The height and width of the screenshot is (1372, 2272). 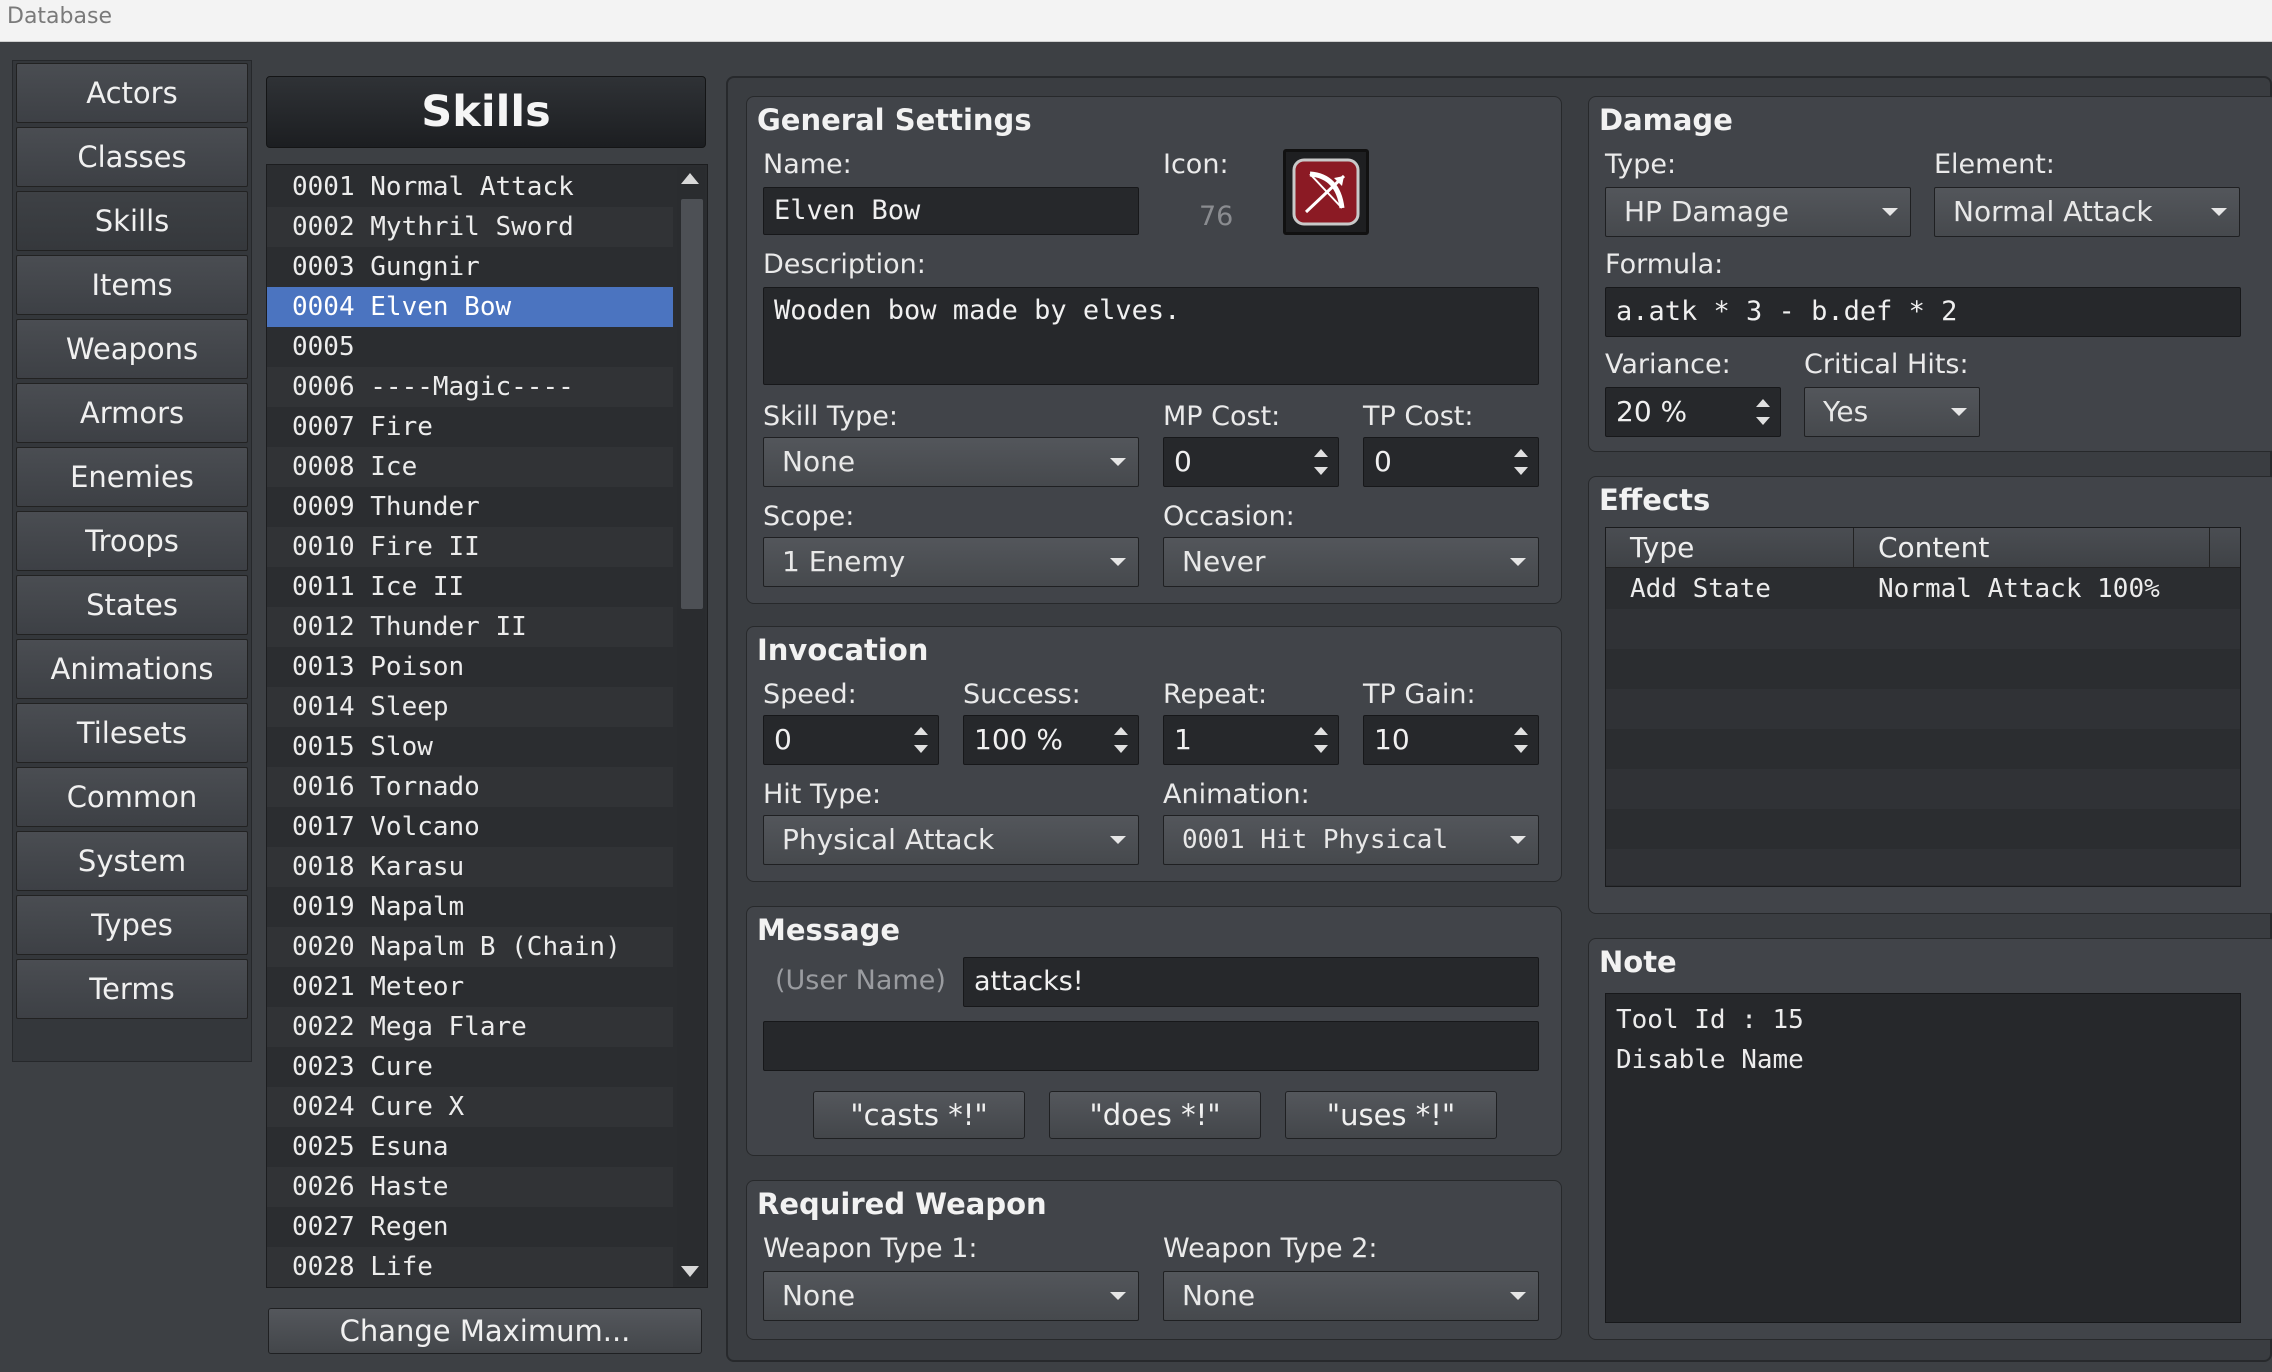 What do you see at coordinates (132, 605) in the screenshot?
I see `sidebar-item-states: States` at bounding box center [132, 605].